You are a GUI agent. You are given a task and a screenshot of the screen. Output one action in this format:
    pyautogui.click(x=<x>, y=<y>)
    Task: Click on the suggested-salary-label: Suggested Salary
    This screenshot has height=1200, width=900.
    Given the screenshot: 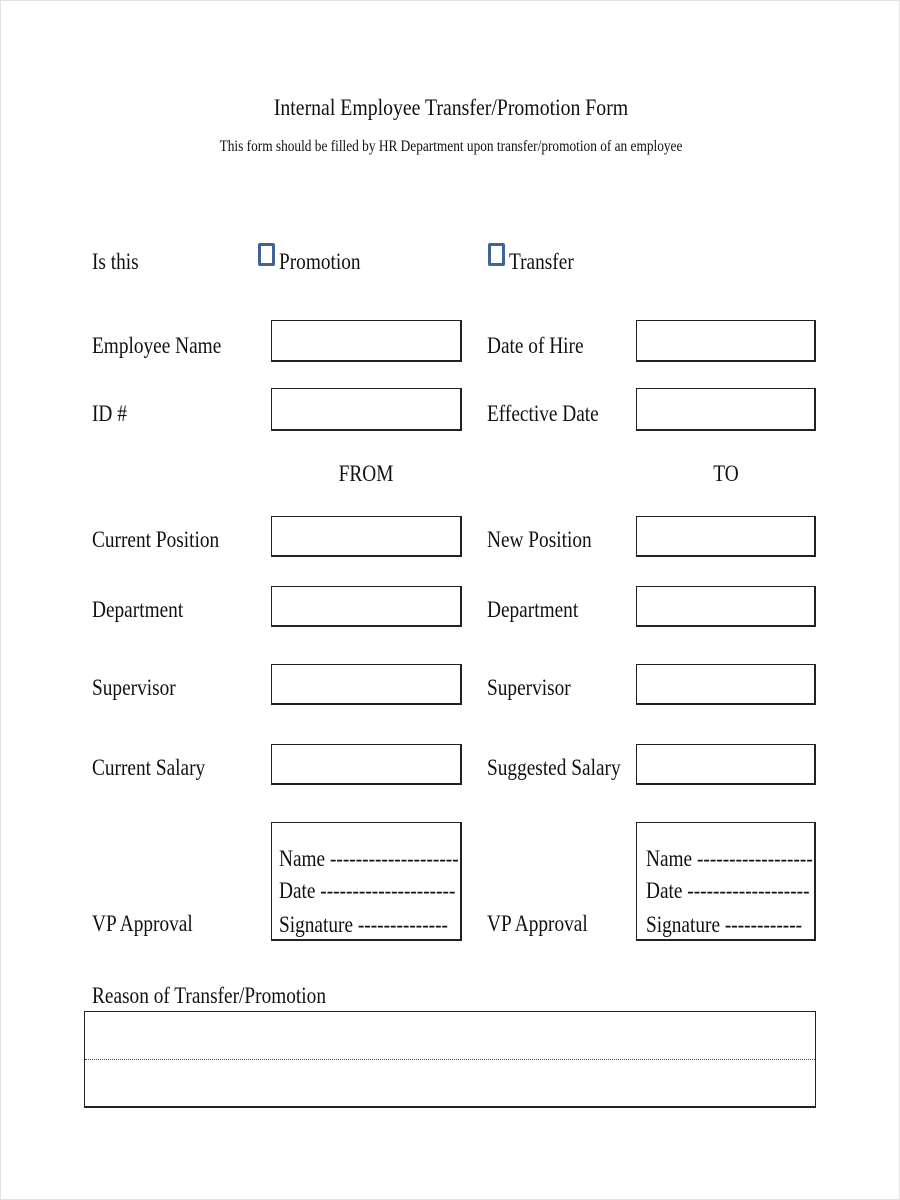 What is the action you would take?
    pyautogui.click(x=554, y=767)
    